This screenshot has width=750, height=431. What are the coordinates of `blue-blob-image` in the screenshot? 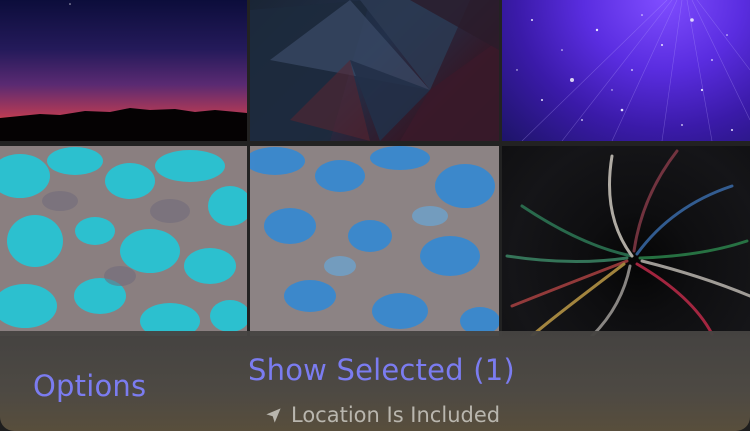 It's located at (374, 240).